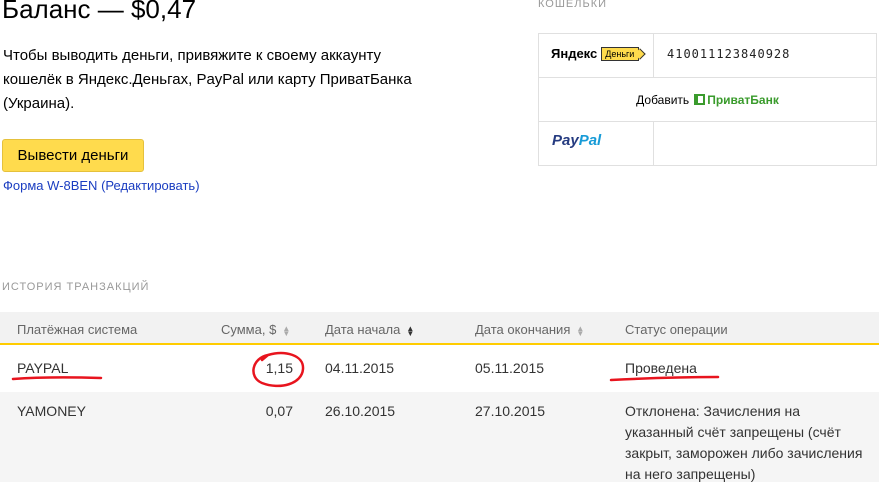  I want to click on column-end-date-label: Дата окончания, so click(523, 329).